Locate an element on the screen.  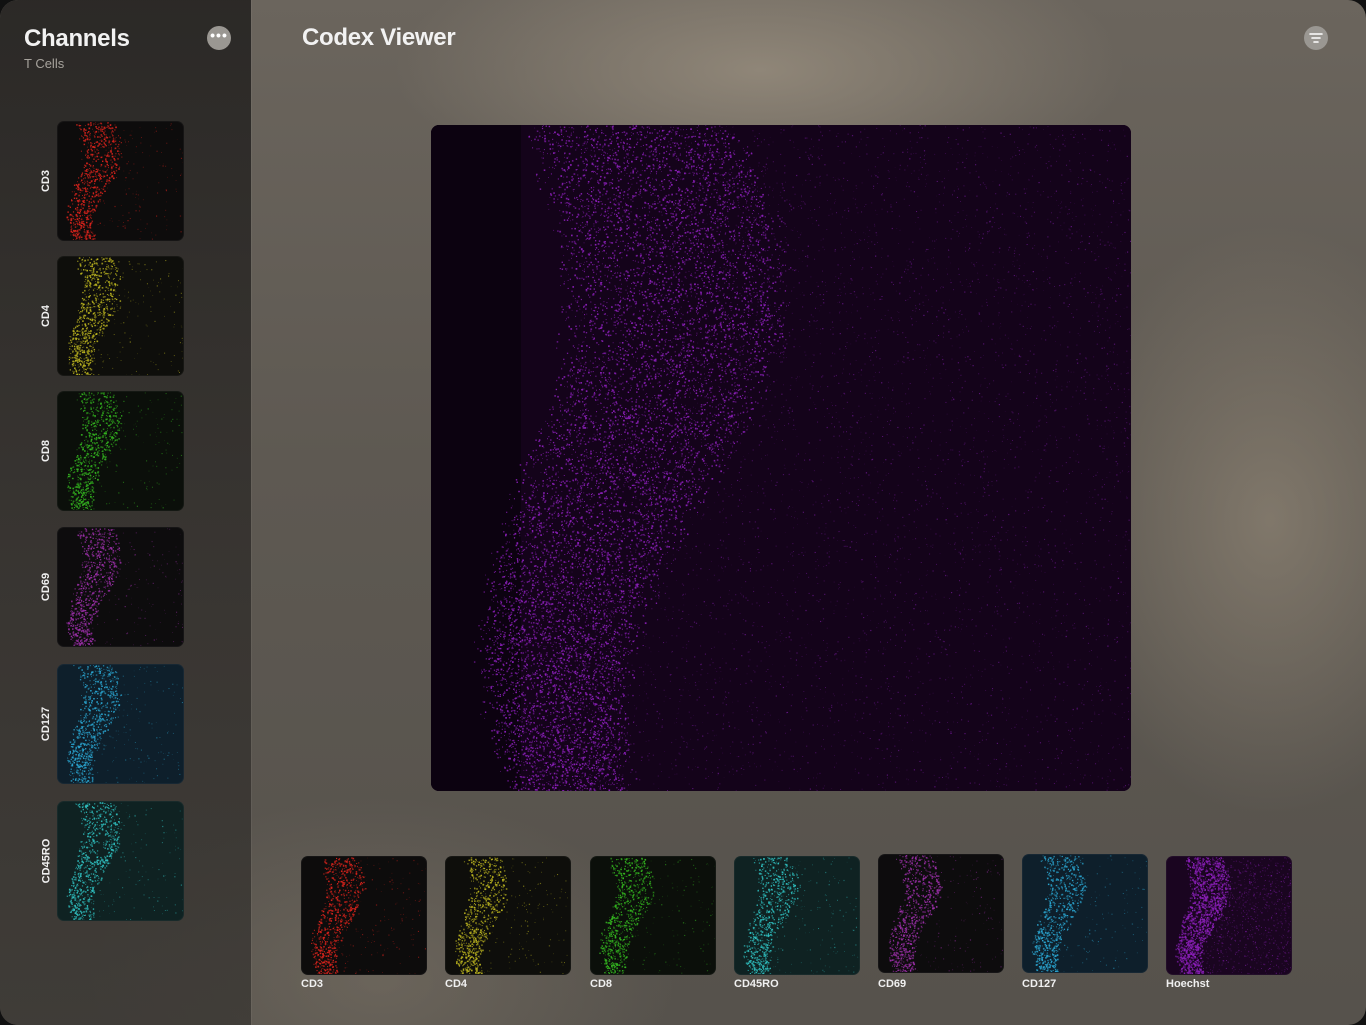
filter-icon is located at coordinates (1316, 38).